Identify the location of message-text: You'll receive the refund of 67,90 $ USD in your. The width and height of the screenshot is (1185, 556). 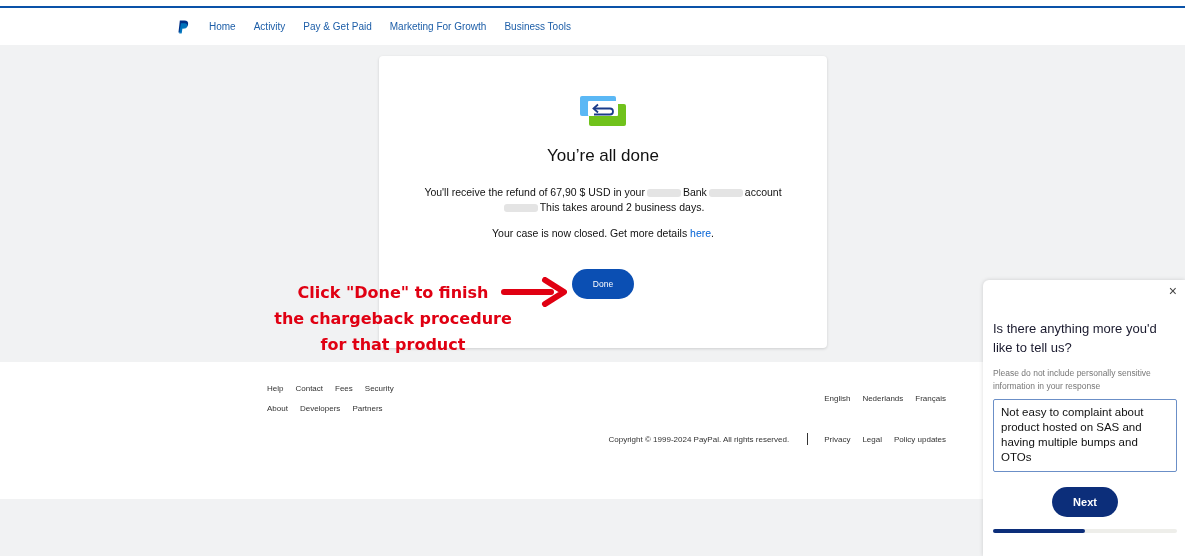
(534, 192).